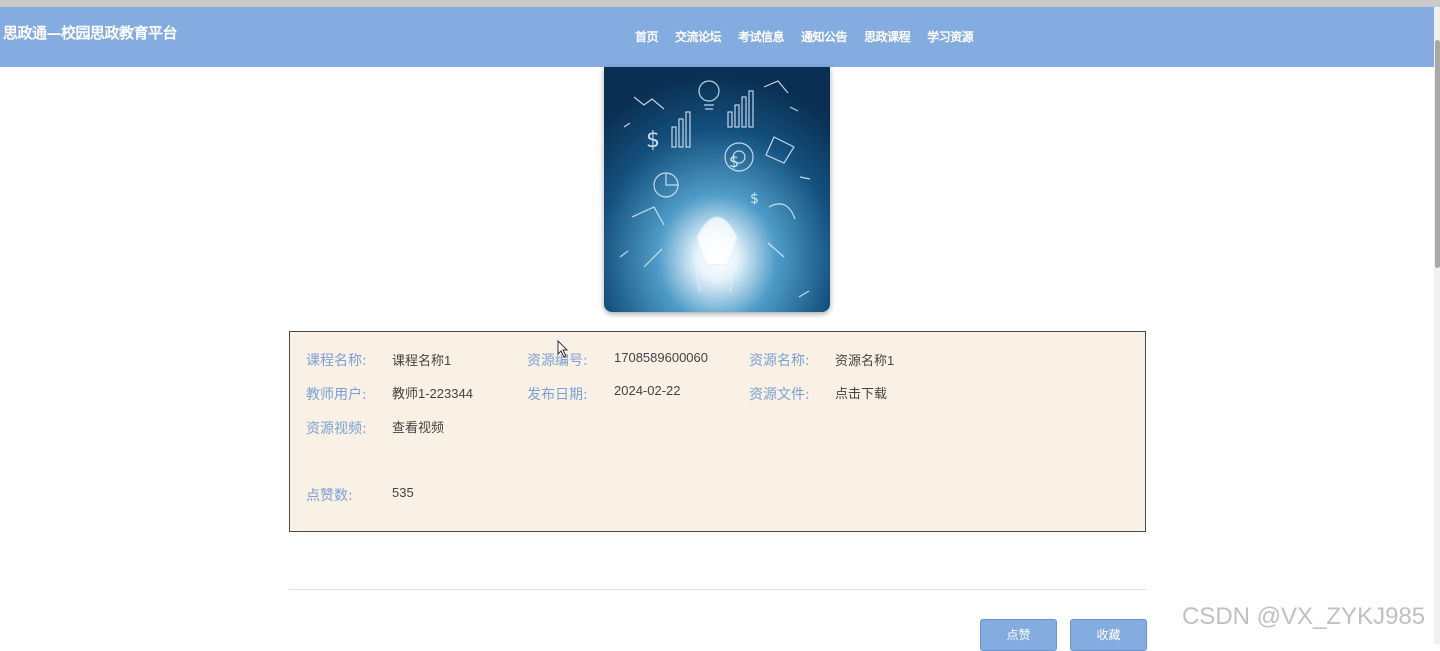  What do you see at coordinates (403, 492) in the screenshot?
I see `likes-count: 535` at bounding box center [403, 492].